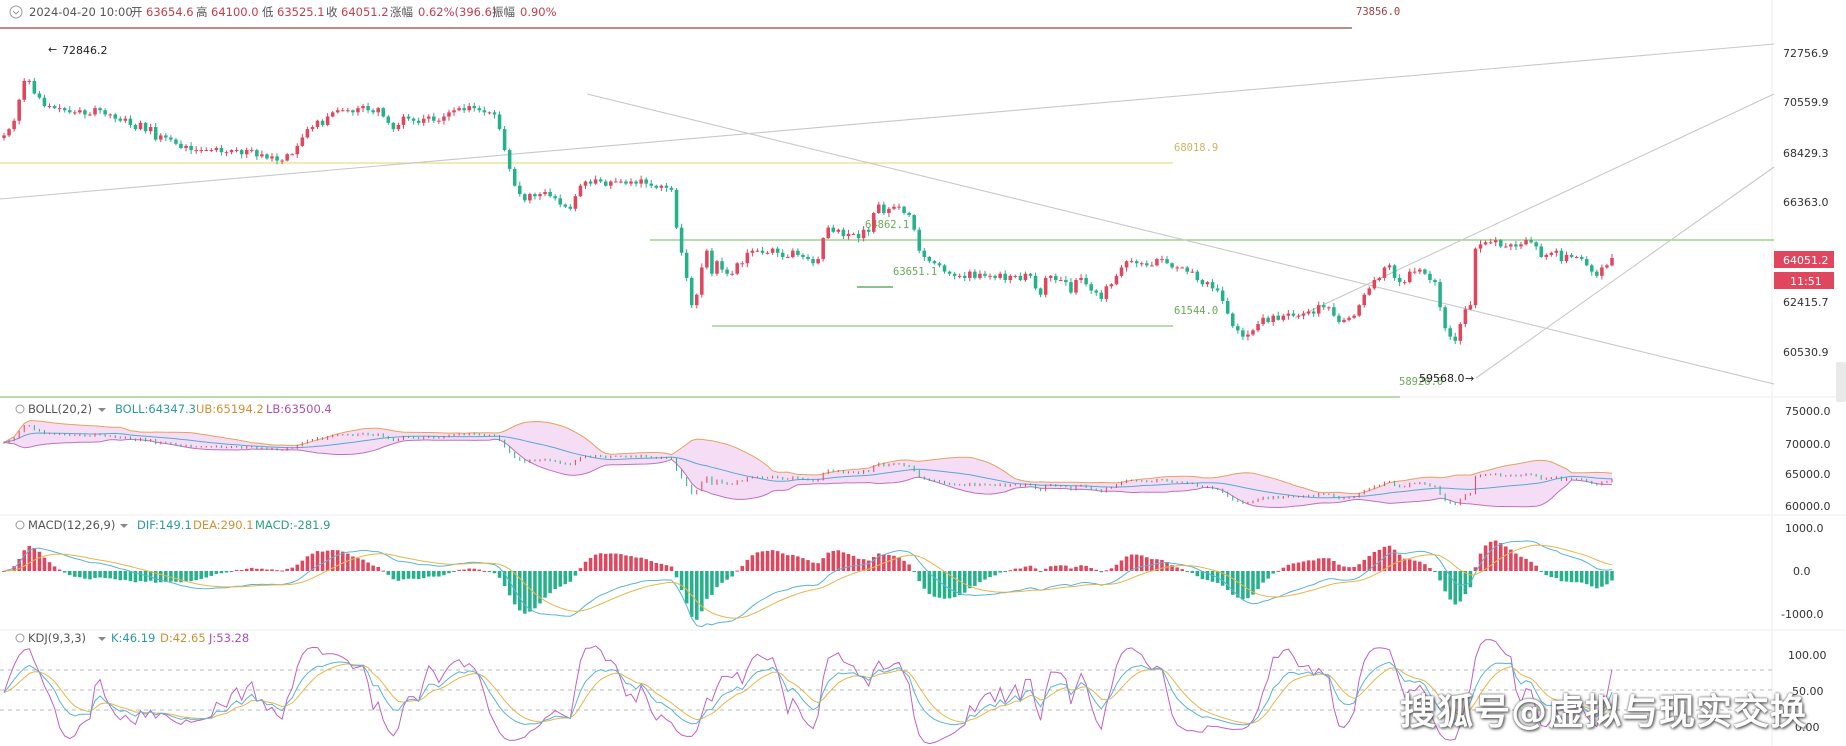  What do you see at coordinates (57, 638) in the screenshot?
I see `kdj-title: KDJ(9,3,3)` at bounding box center [57, 638].